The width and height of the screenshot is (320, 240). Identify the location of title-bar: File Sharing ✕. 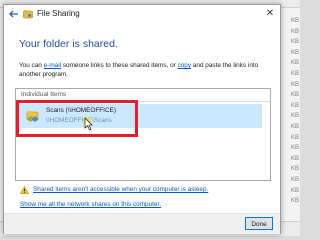
(142, 14).